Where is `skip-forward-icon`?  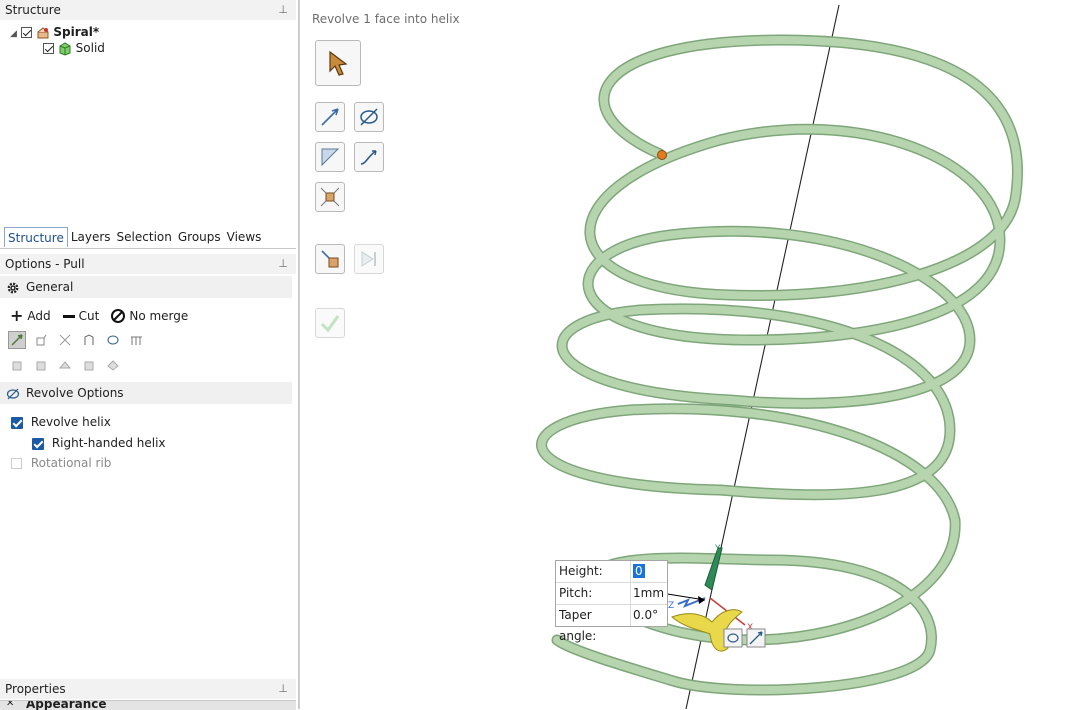
skip-forward-icon is located at coordinates (368, 259).